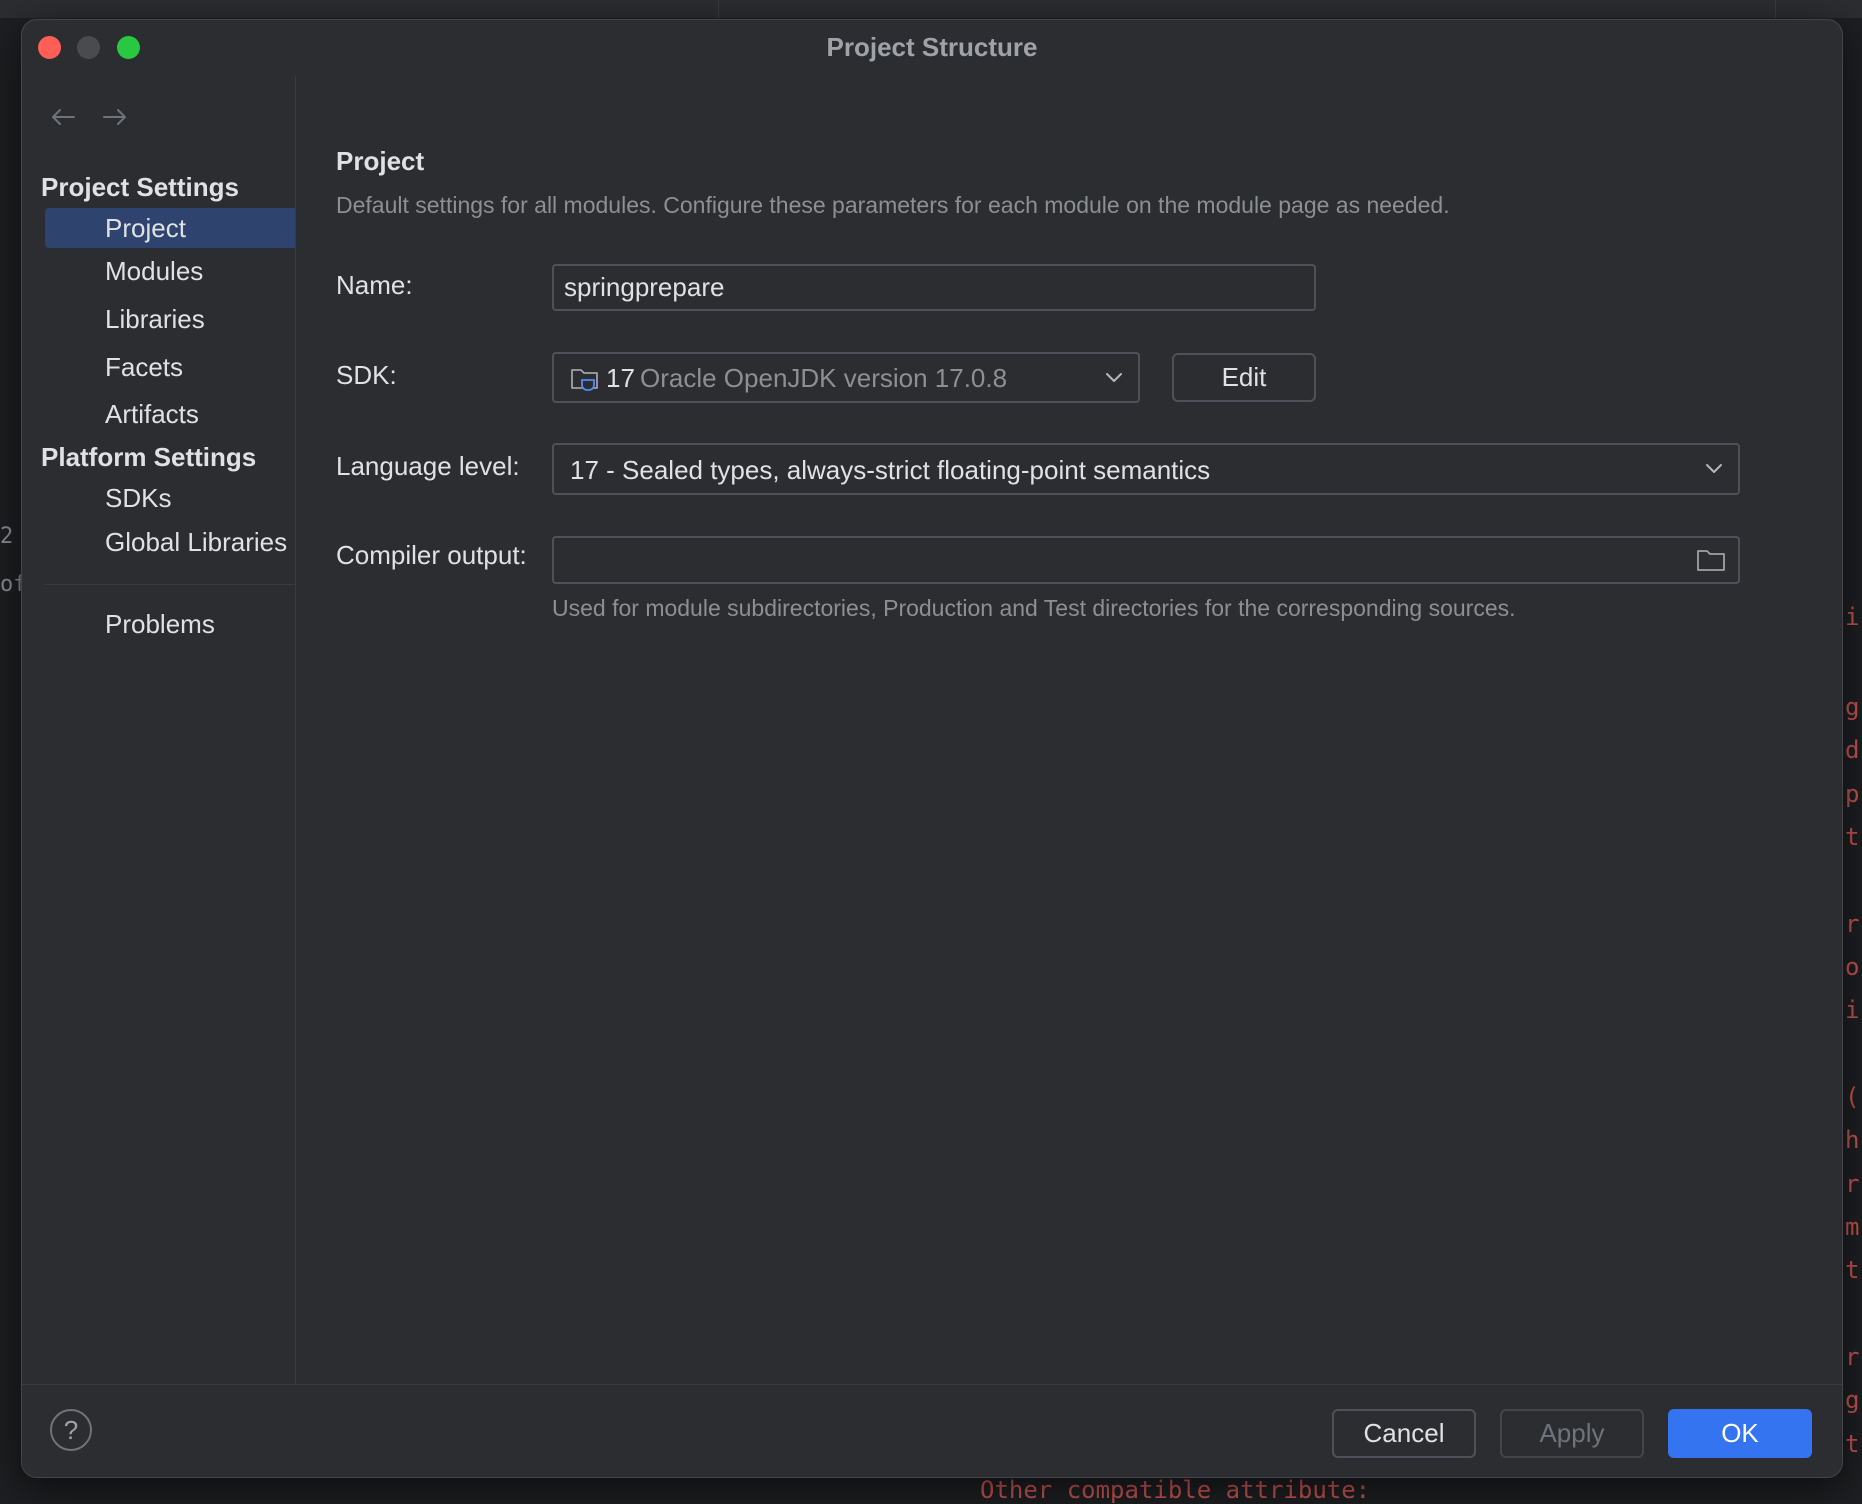 Image resolution: width=1862 pixels, height=1504 pixels. Describe the element at coordinates (824, 378) in the screenshot. I see `sdk-detail: Oracle OpenJDK version 17.0.8` at that location.